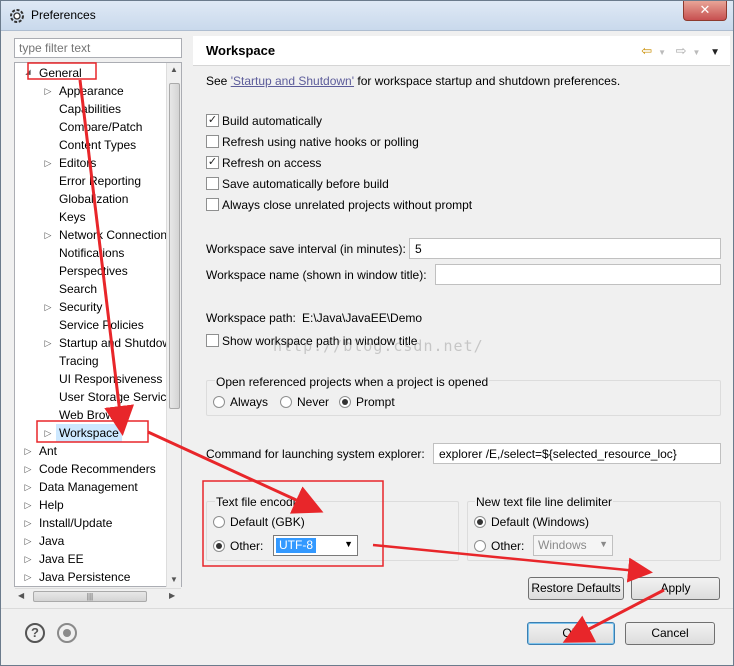 This screenshot has width=734, height=666. I want to click on open-never-radio, so click(286, 402).